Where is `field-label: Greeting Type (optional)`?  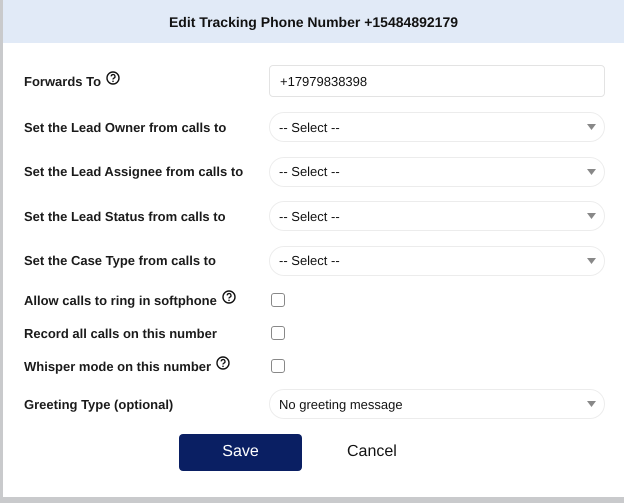 field-label: Greeting Type (optional) is located at coordinates (99, 404).